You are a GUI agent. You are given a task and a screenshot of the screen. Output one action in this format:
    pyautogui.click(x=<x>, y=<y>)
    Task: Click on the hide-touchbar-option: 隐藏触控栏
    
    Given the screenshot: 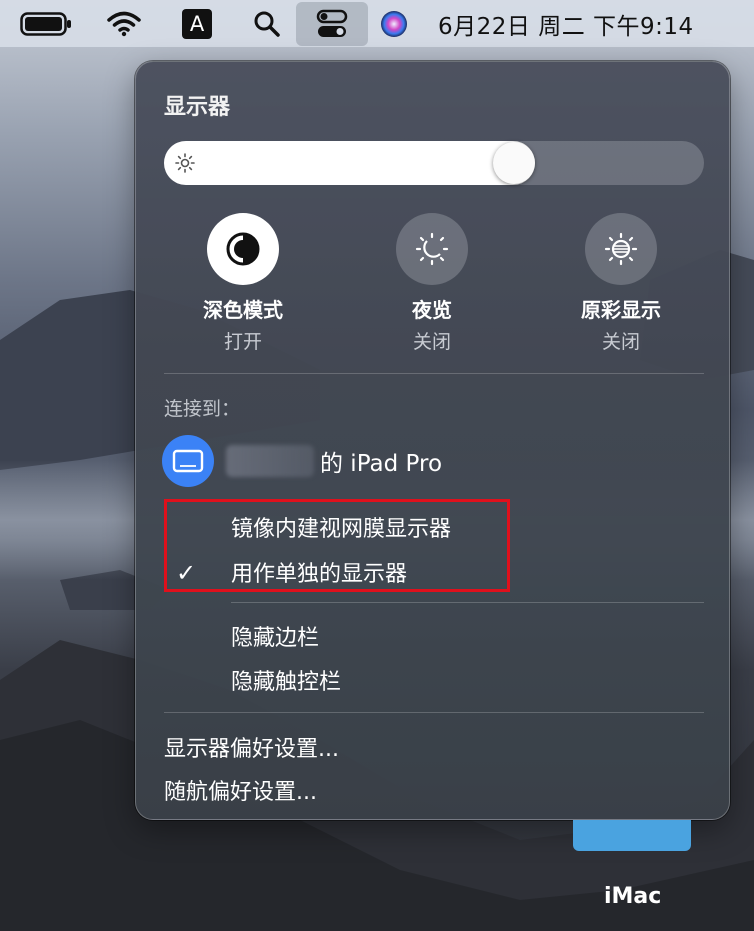 What is the action you would take?
    pyautogui.click(x=286, y=680)
    